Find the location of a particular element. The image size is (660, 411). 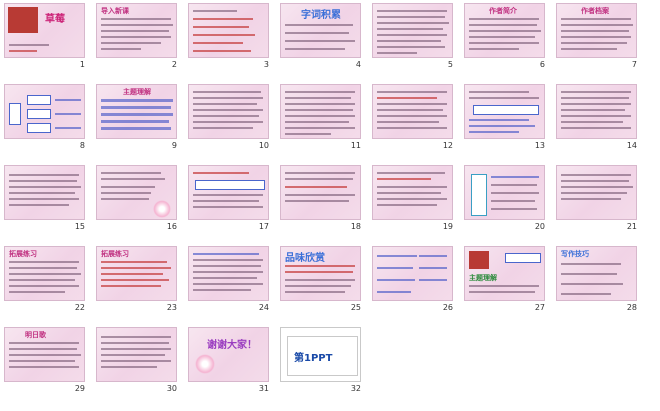

slide-thumbnail: 明日歌 29 is located at coordinates (46, 360).